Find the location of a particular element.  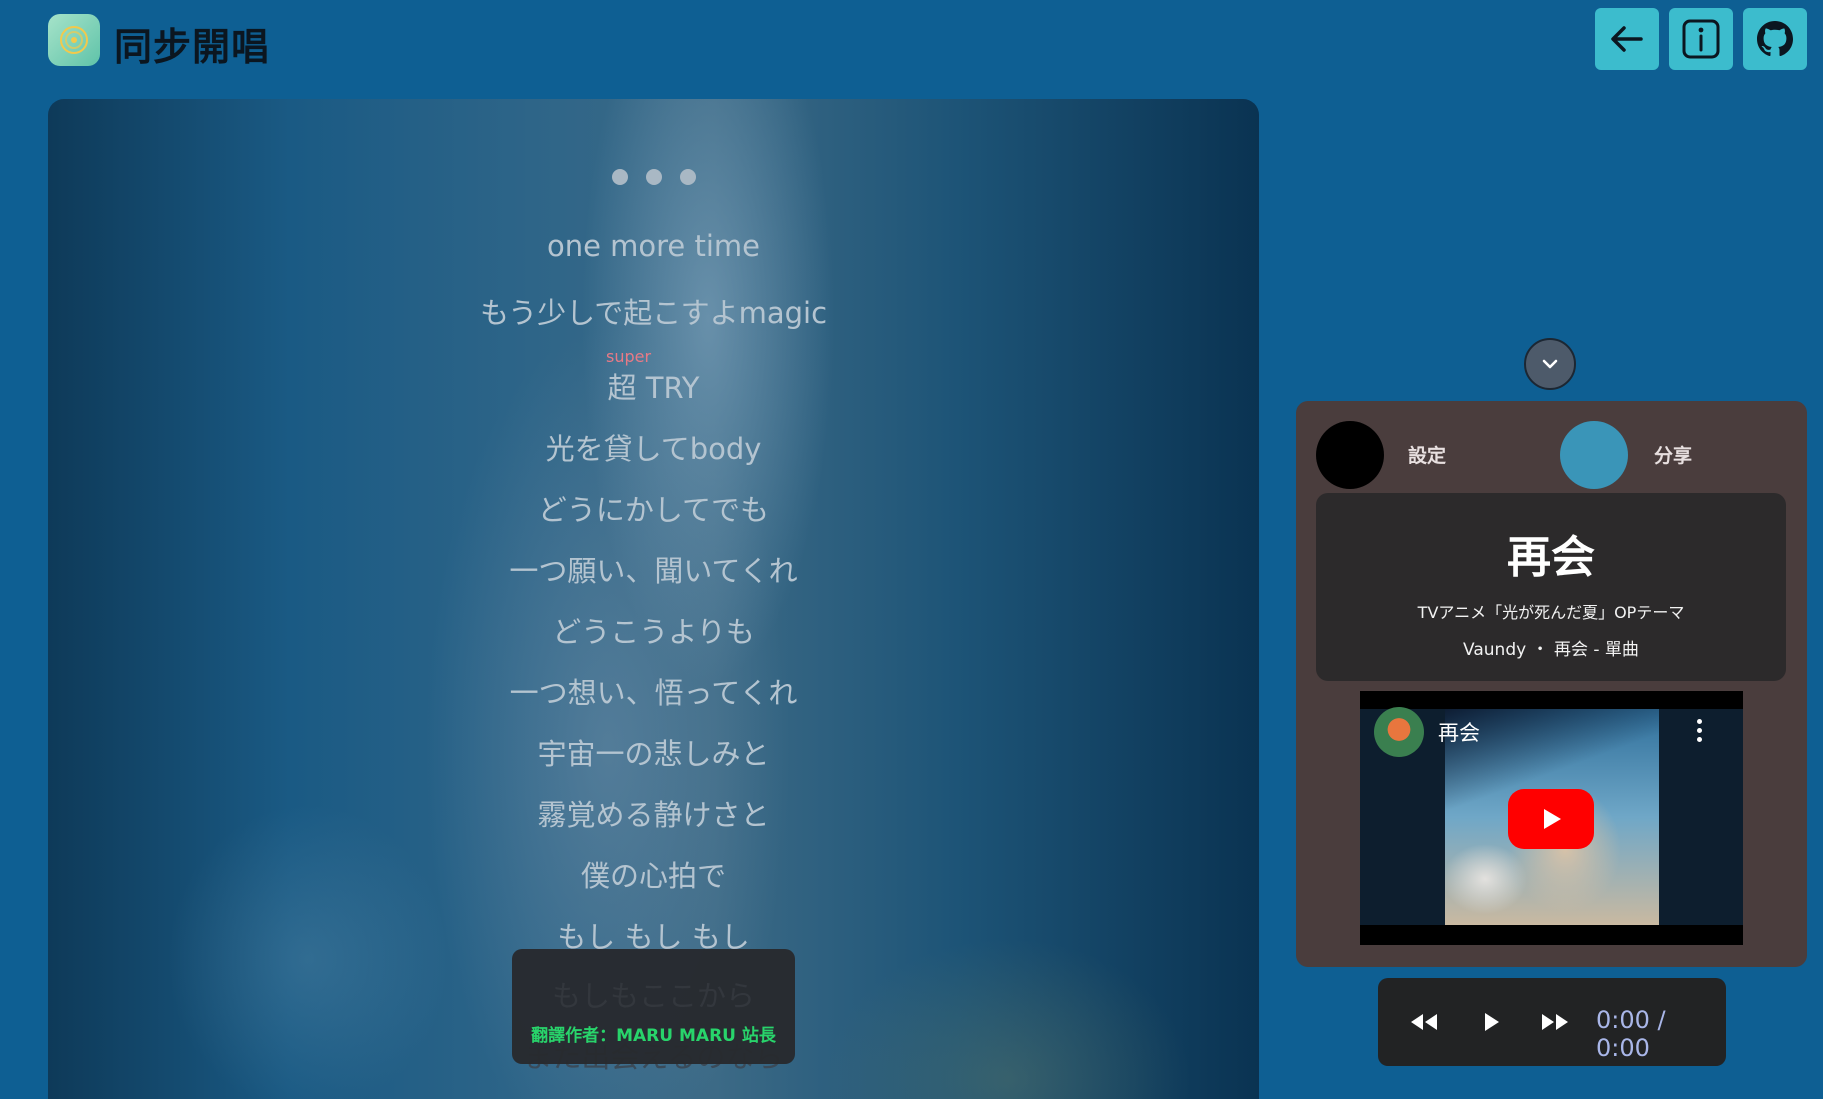

channel-avatar is located at coordinates (1399, 732).